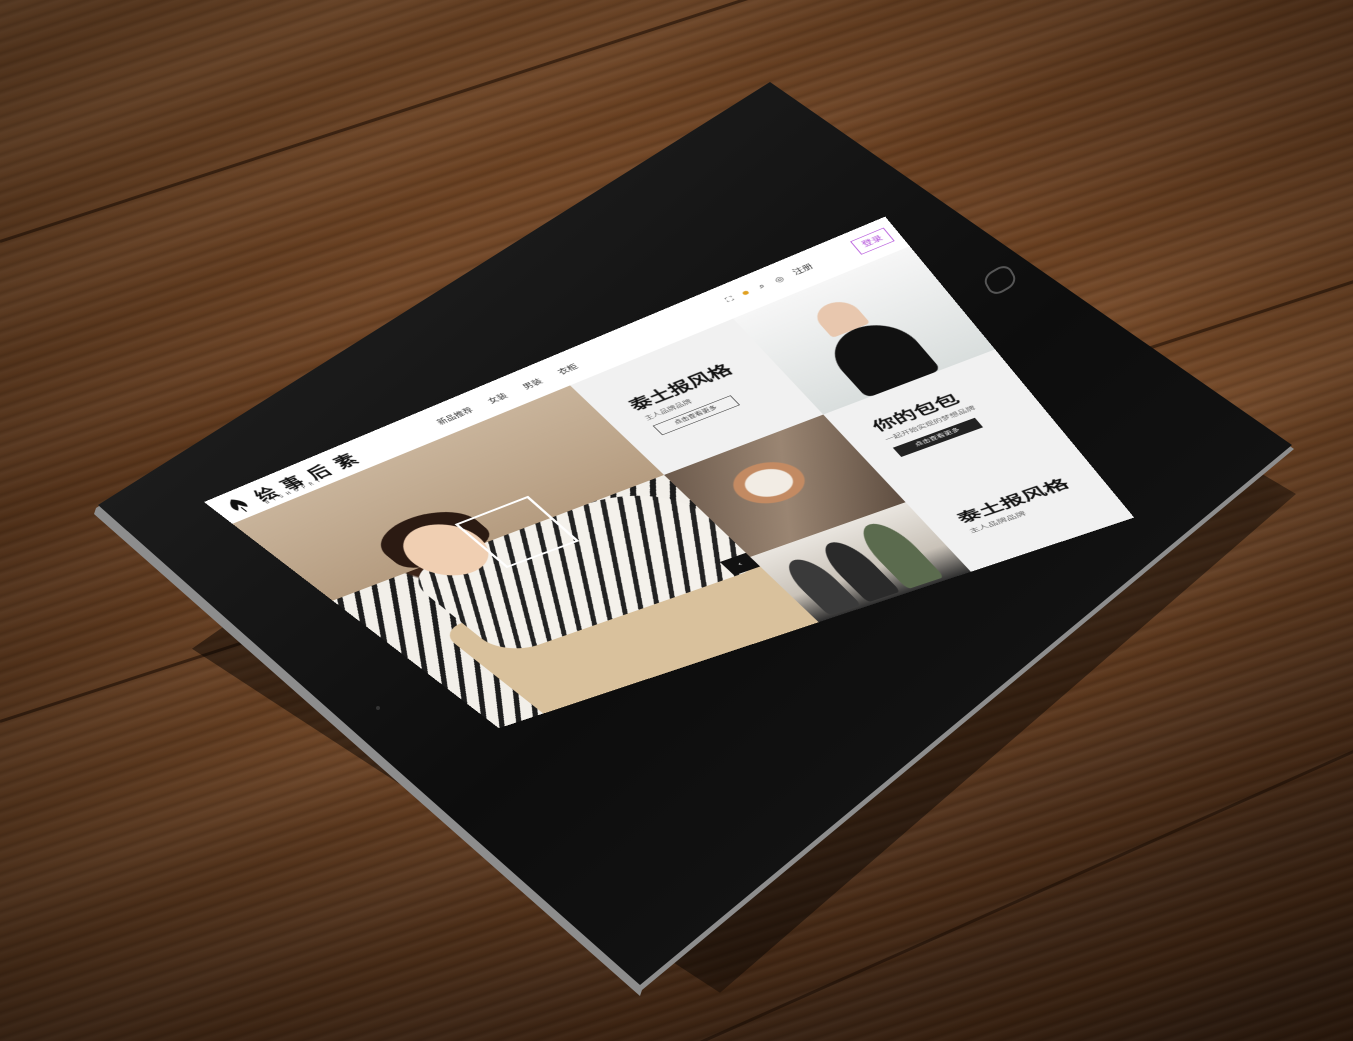  Describe the element at coordinates (454, 415) in the screenshot. I see `nav-item-new: 新品推荐` at that location.